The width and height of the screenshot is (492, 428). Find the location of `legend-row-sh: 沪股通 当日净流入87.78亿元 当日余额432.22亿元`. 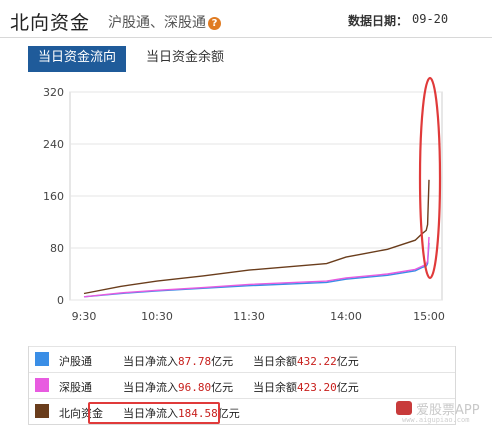

legend-row-sh: 沪股通 当日净流入87.78亿元 当日余额432.22亿元 is located at coordinates (242, 359).